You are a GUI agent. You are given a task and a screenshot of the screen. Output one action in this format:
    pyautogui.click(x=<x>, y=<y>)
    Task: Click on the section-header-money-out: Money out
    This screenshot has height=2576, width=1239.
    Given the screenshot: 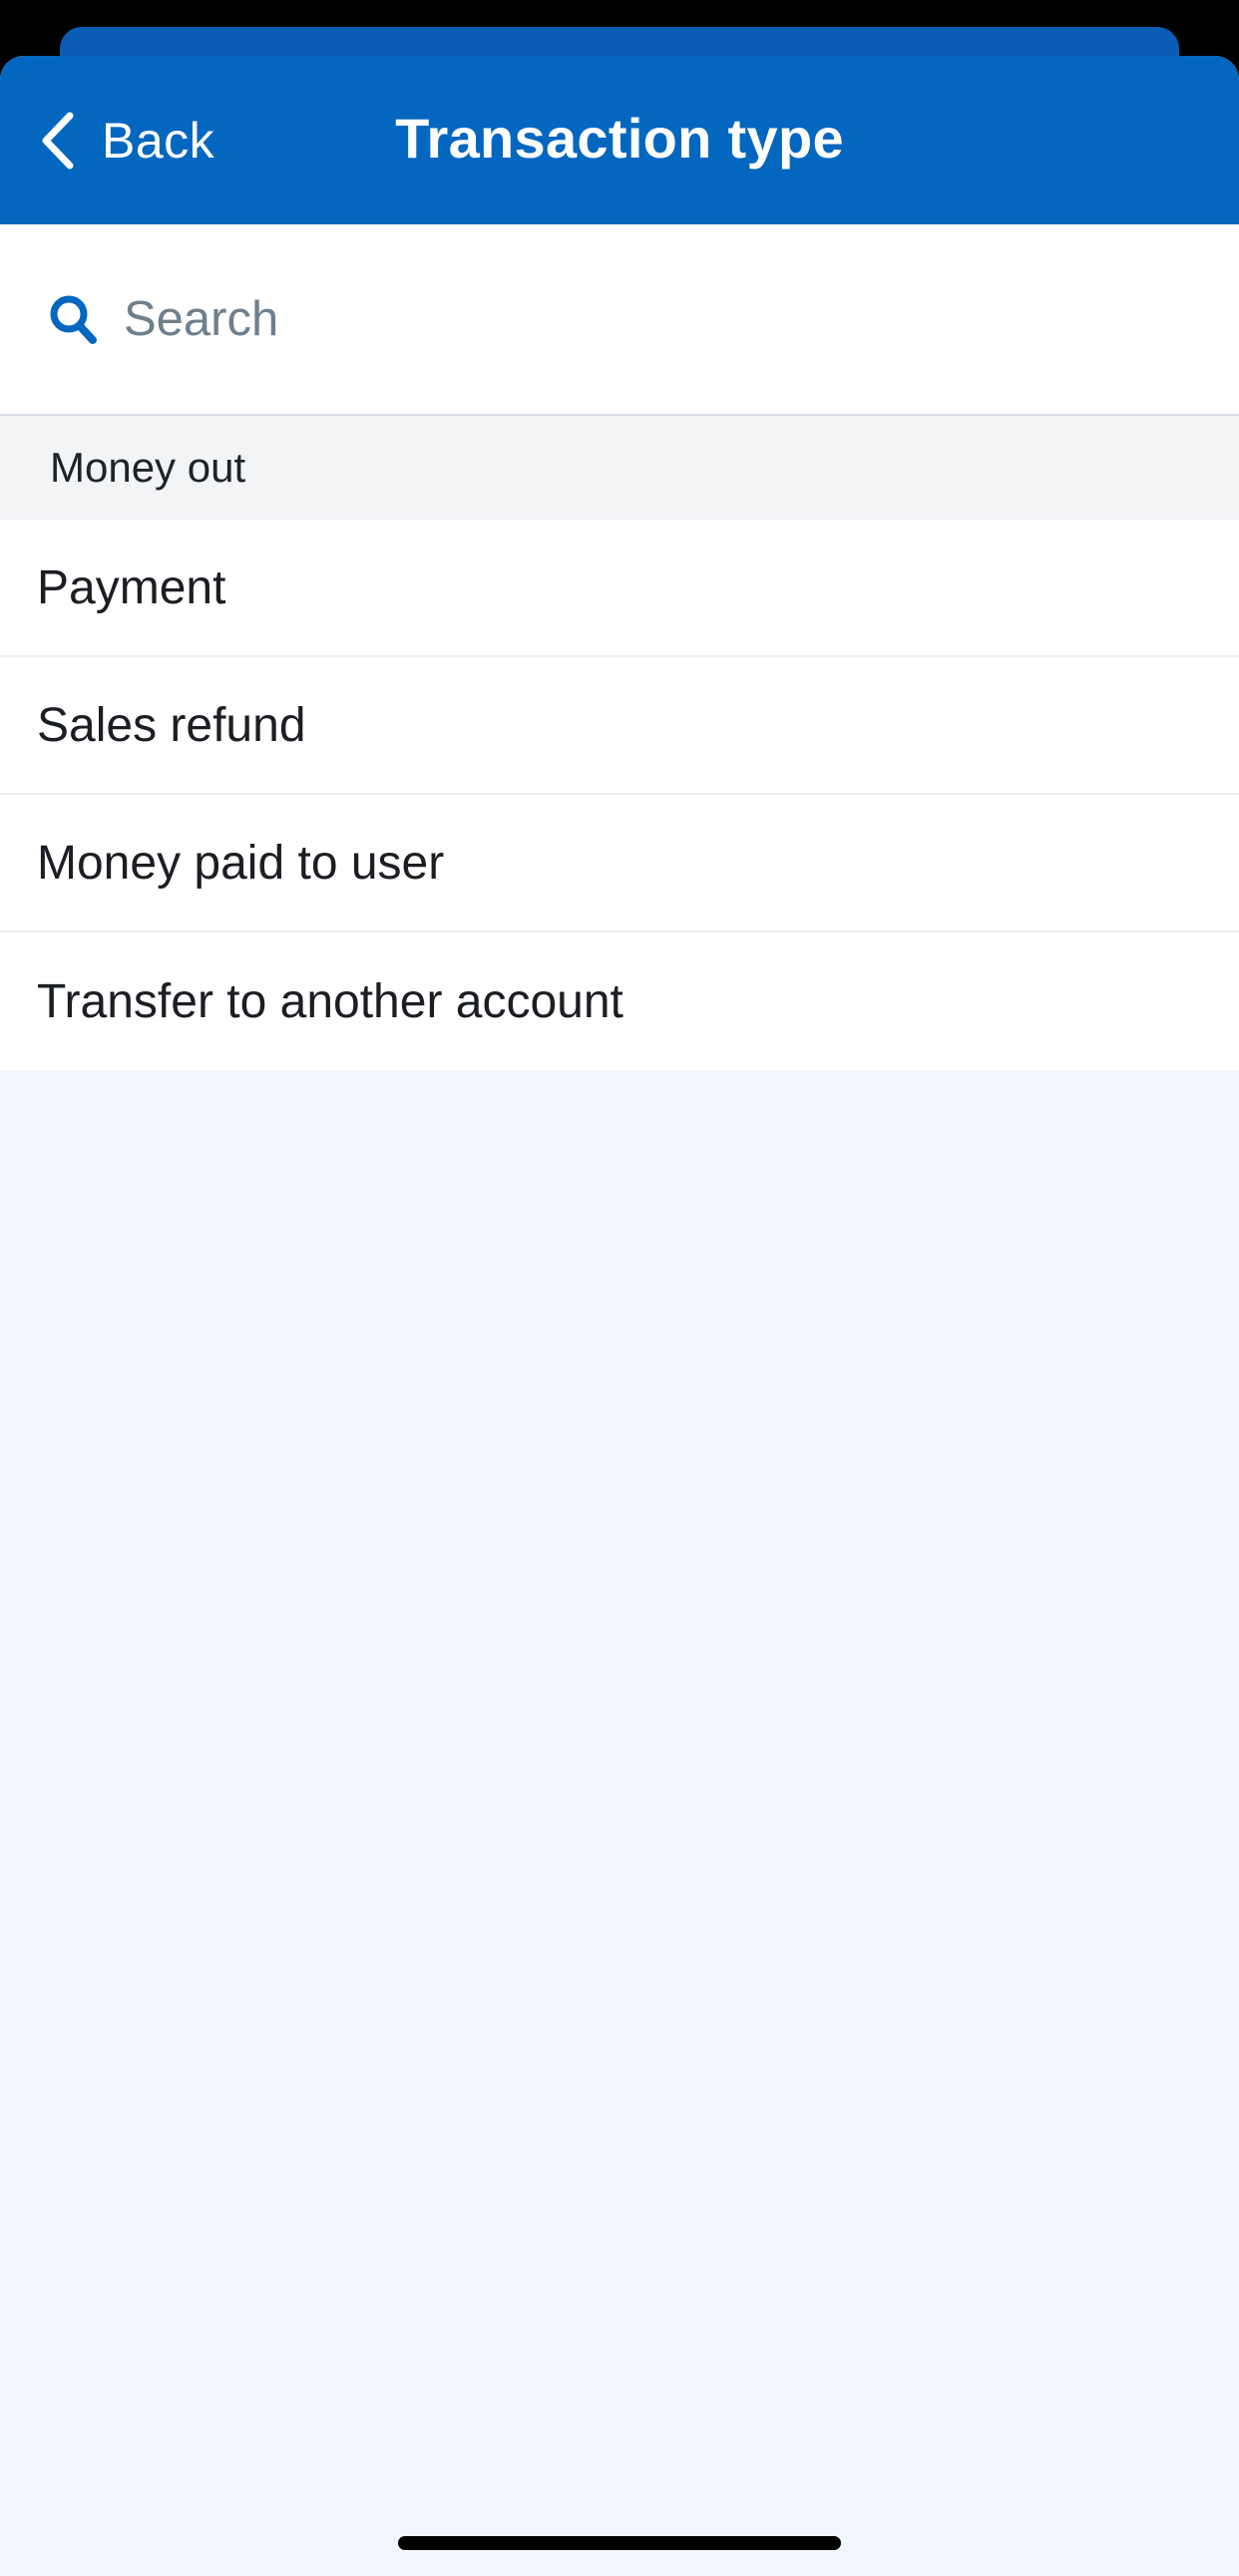 What is the action you would take?
    pyautogui.click(x=619, y=468)
    